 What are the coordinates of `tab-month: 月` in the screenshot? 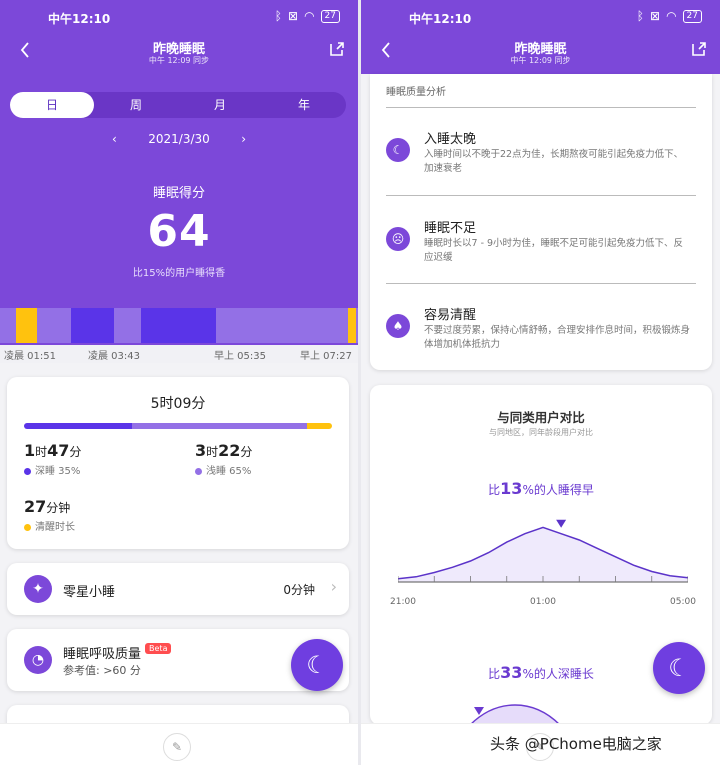 It's located at (220, 105).